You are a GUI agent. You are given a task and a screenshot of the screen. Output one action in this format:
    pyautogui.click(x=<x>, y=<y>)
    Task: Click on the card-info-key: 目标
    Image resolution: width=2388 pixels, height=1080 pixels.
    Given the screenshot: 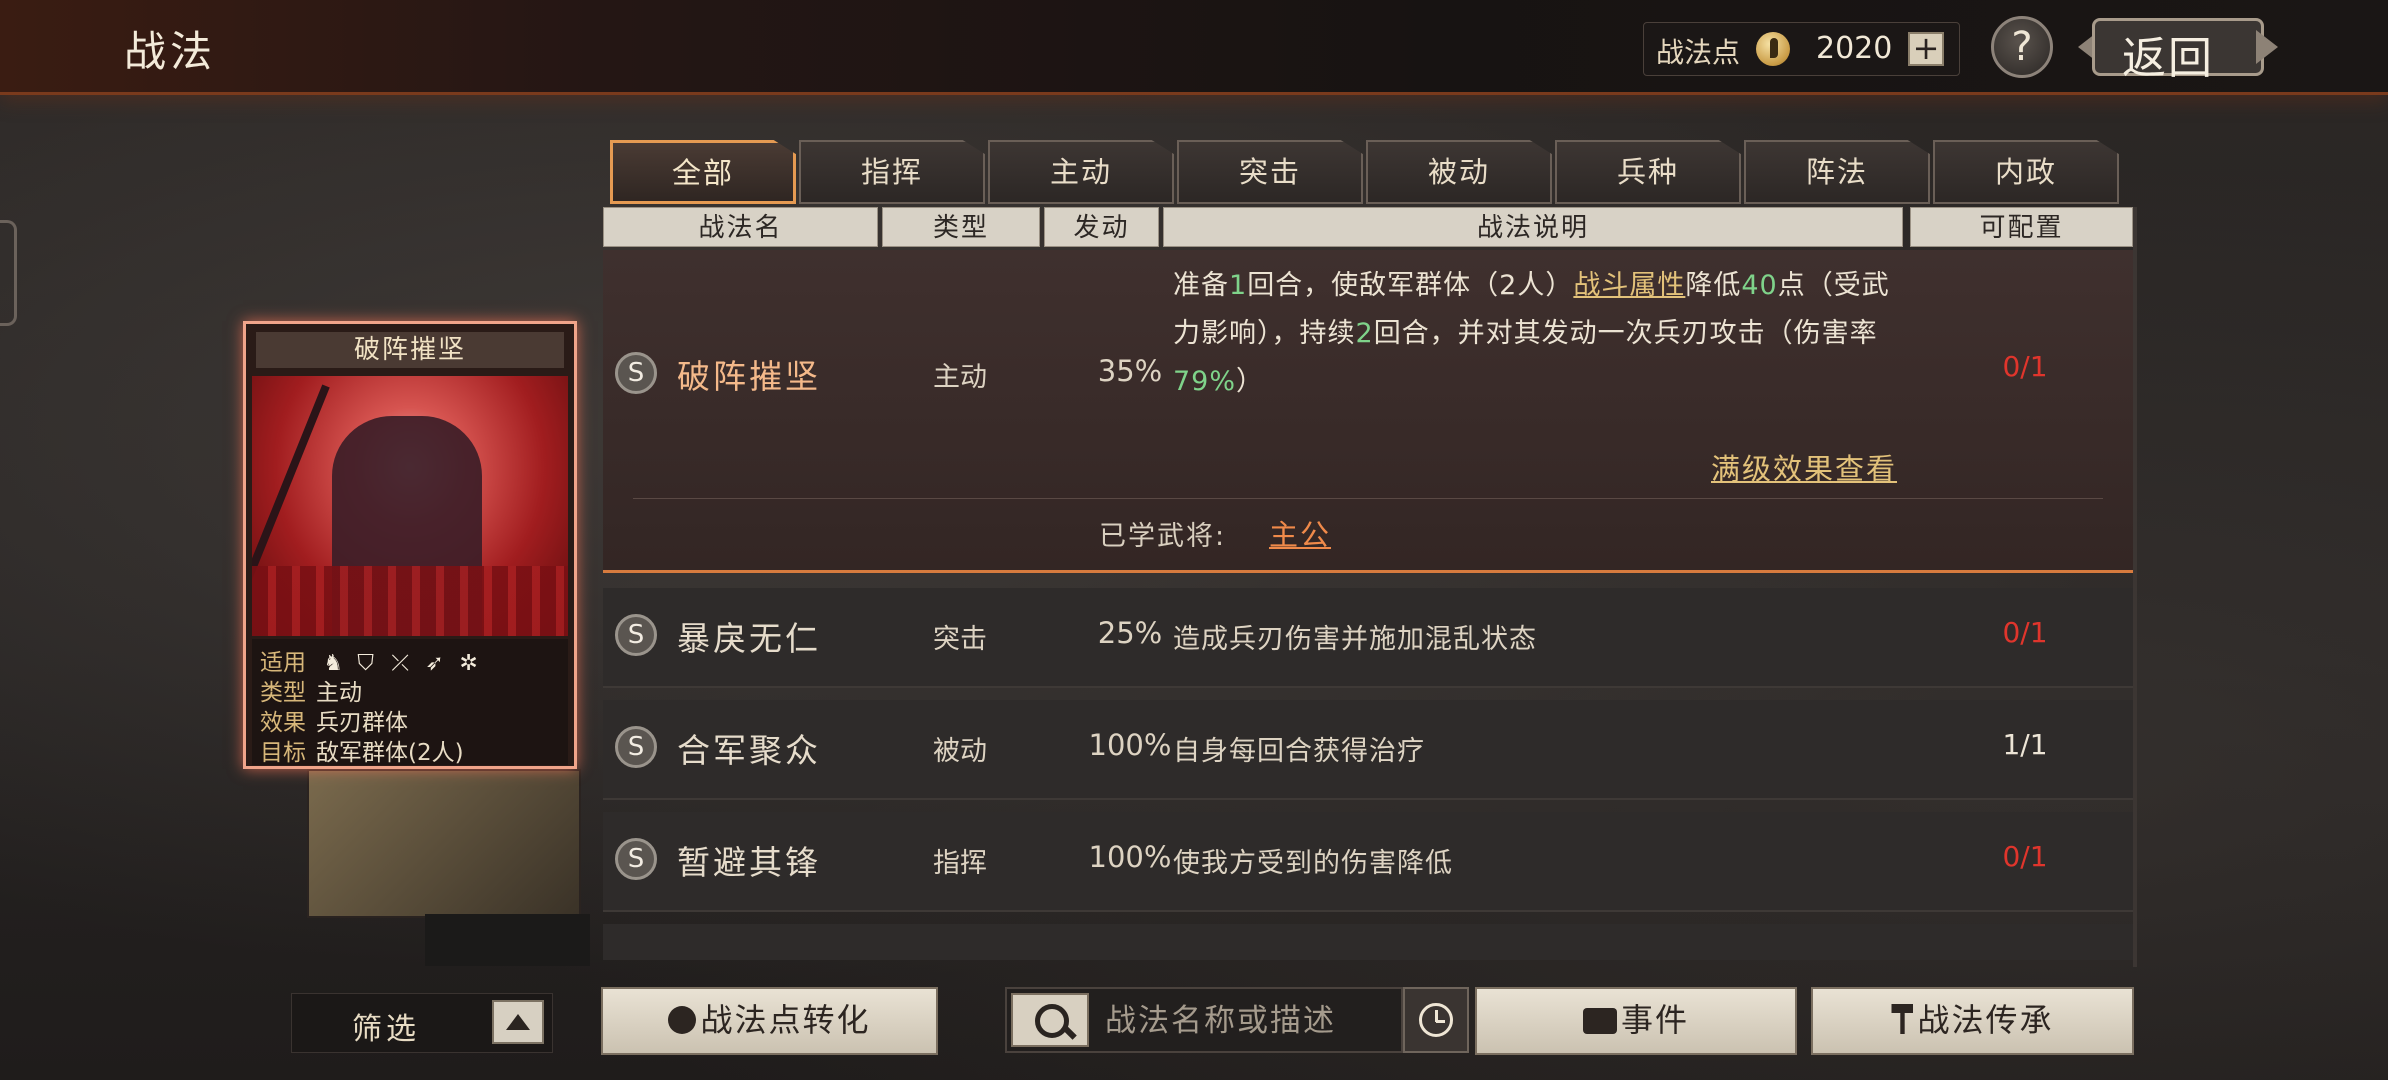 What is the action you would take?
    pyautogui.click(x=283, y=753)
    